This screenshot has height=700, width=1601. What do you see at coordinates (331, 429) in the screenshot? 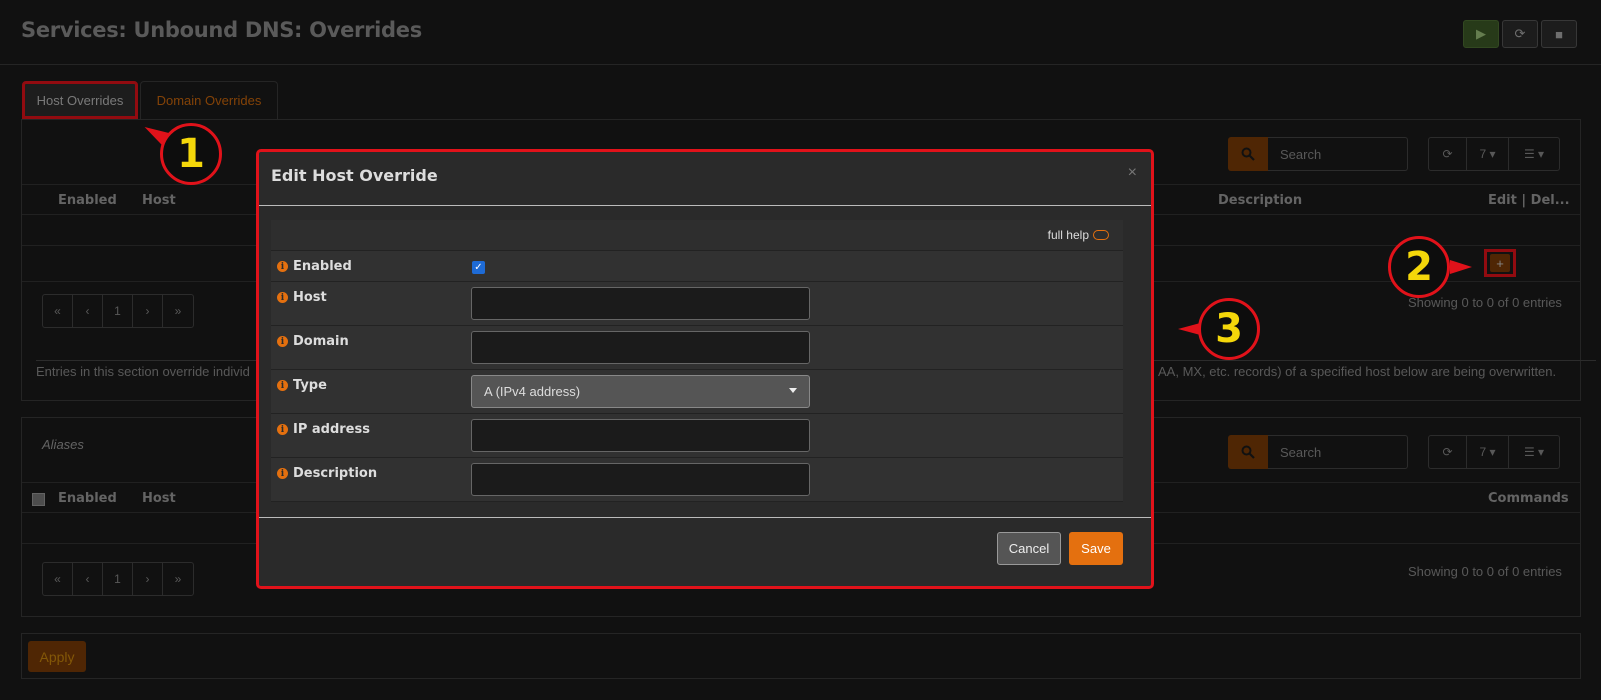
I see `label-ip: IP address` at bounding box center [331, 429].